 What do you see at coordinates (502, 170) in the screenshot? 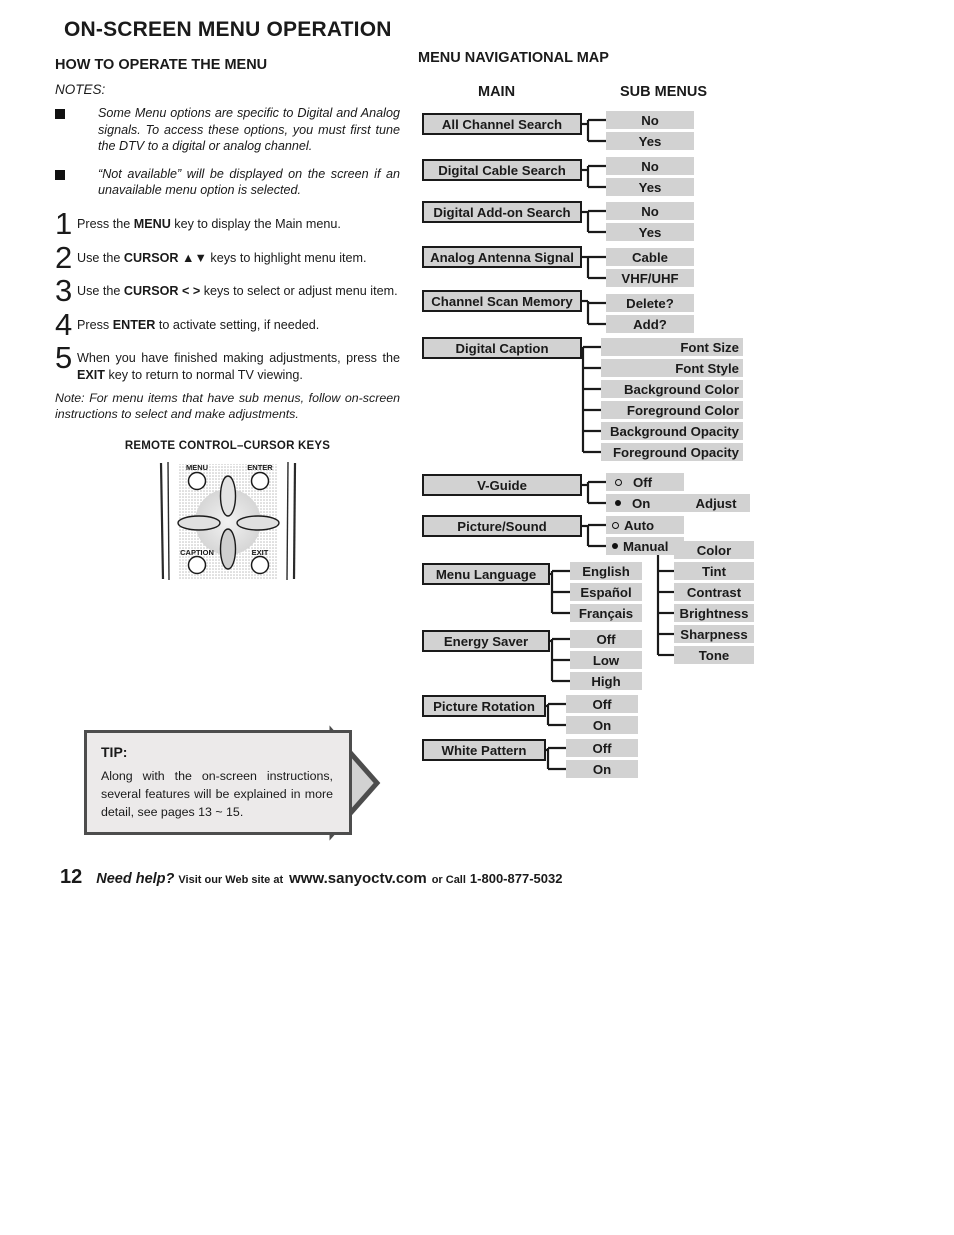
I see `map-main-item: Digital Cable Search` at bounding box center [502, 170].